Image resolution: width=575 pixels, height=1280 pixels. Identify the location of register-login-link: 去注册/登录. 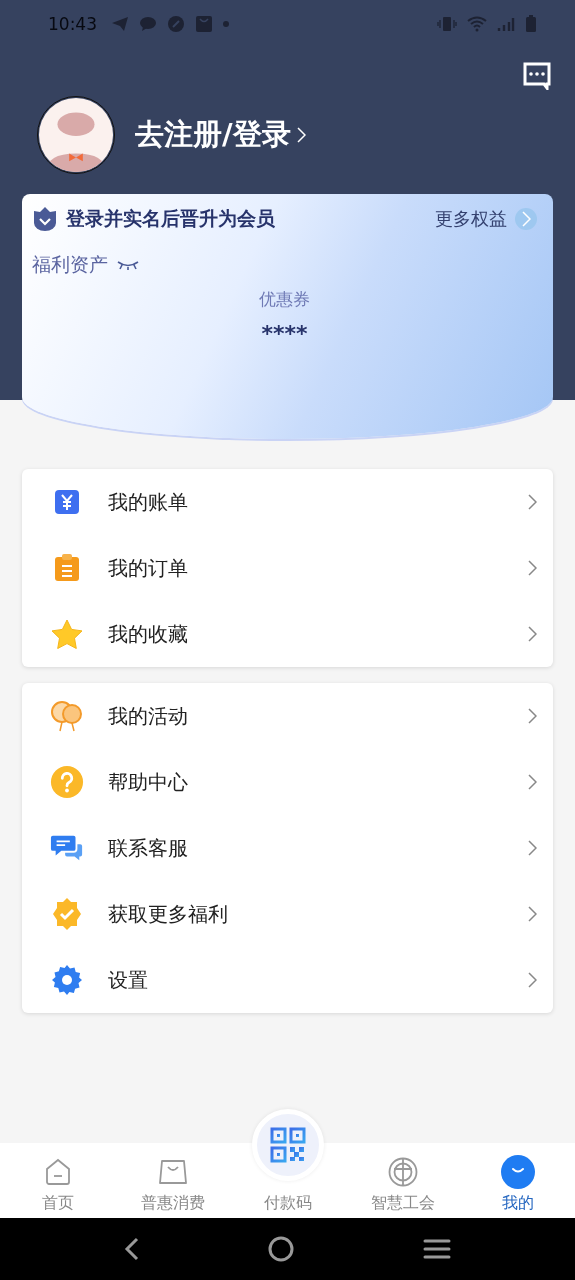
(220, 135).